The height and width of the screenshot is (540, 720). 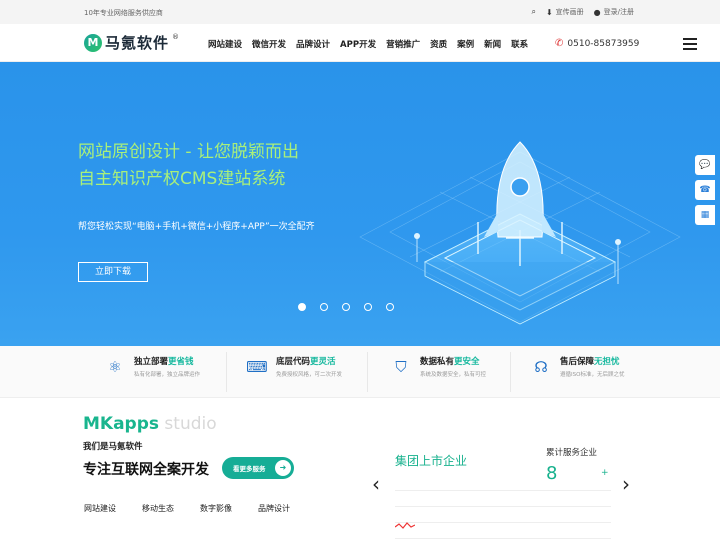 I want to click on feature-item: ☊ 售后保障无担忧 遵循ISO标准，无后顾之忧, so click(x=577, y=366).